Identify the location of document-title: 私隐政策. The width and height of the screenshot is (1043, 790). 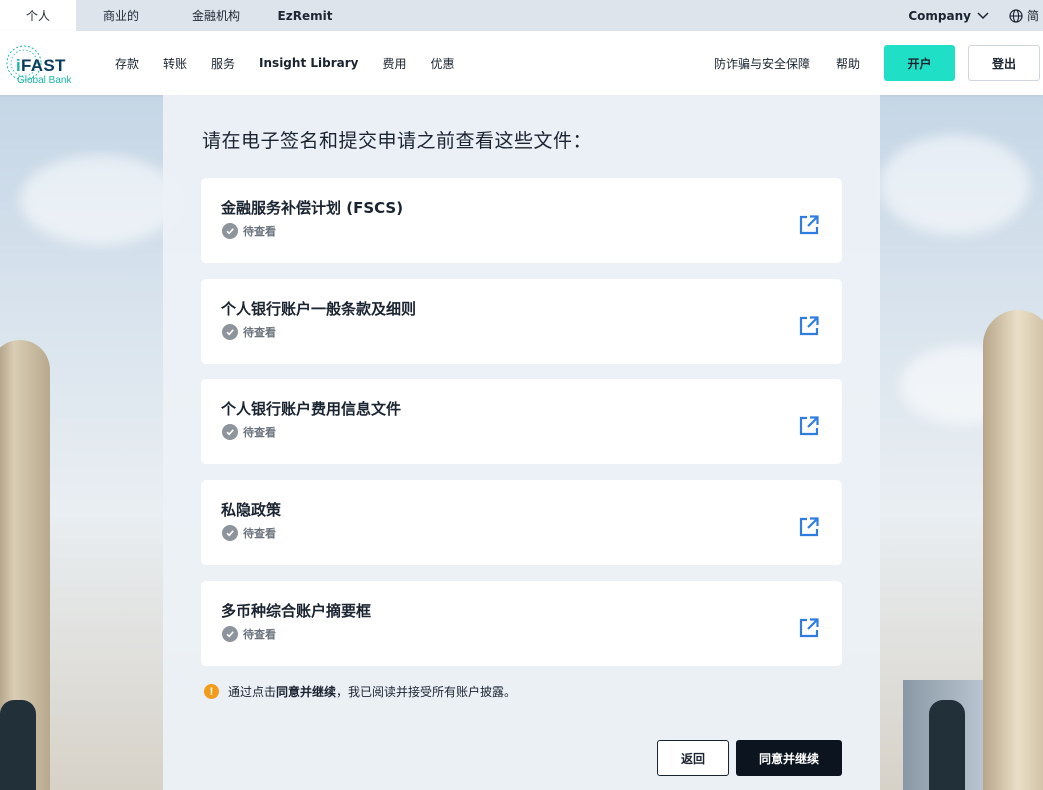
(251, 510).